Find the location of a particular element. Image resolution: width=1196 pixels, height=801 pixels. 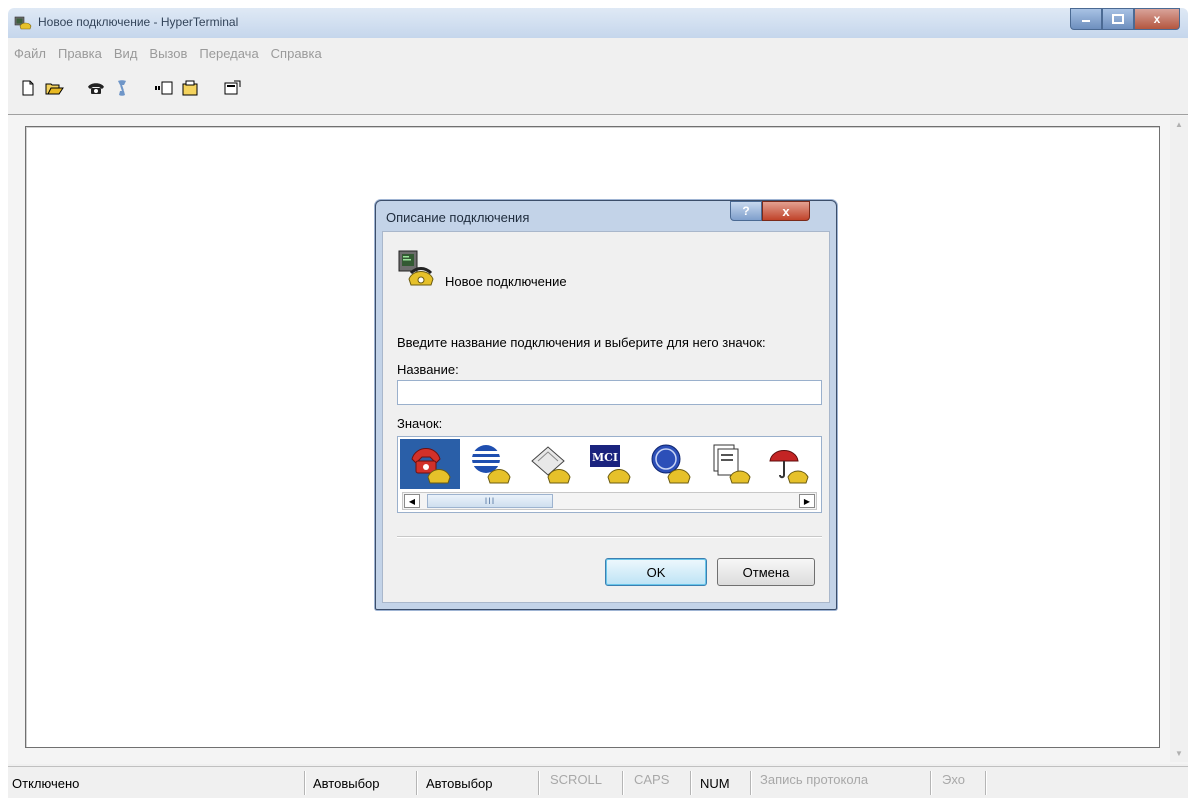

menu-help: Справка is located at coordinates (296, 54).